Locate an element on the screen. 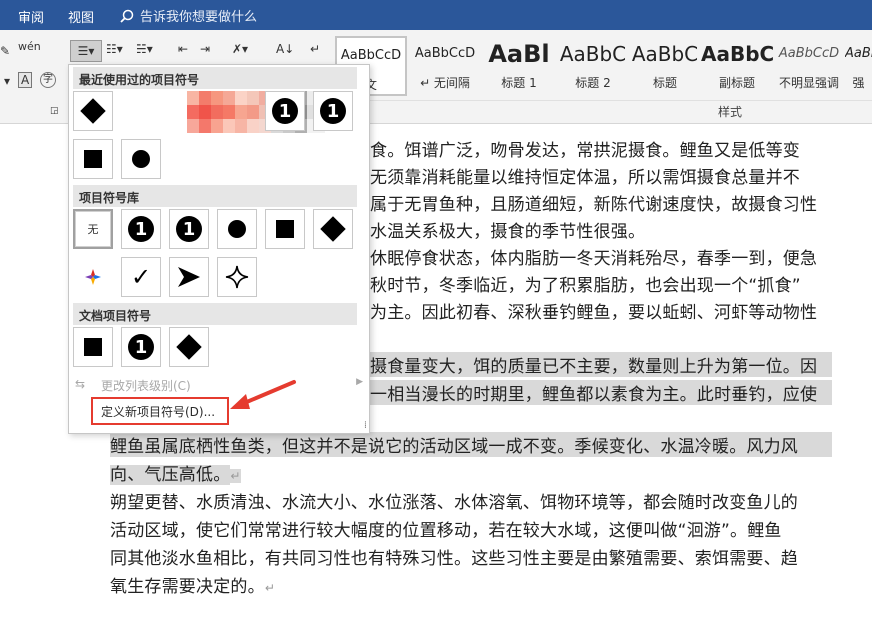  style-heading-1: AaBl 标题 1 is located at coordinates (519, 66).